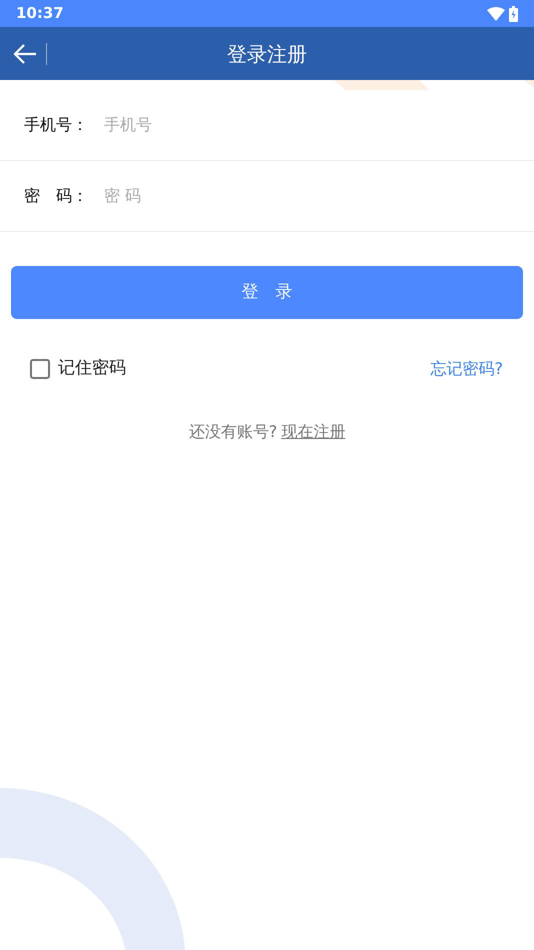 The width and height of the screenshot is (534, 950). Describe the element at coordinates (40, 368) in the screenshot. I see `remember-checkbox` at that location.